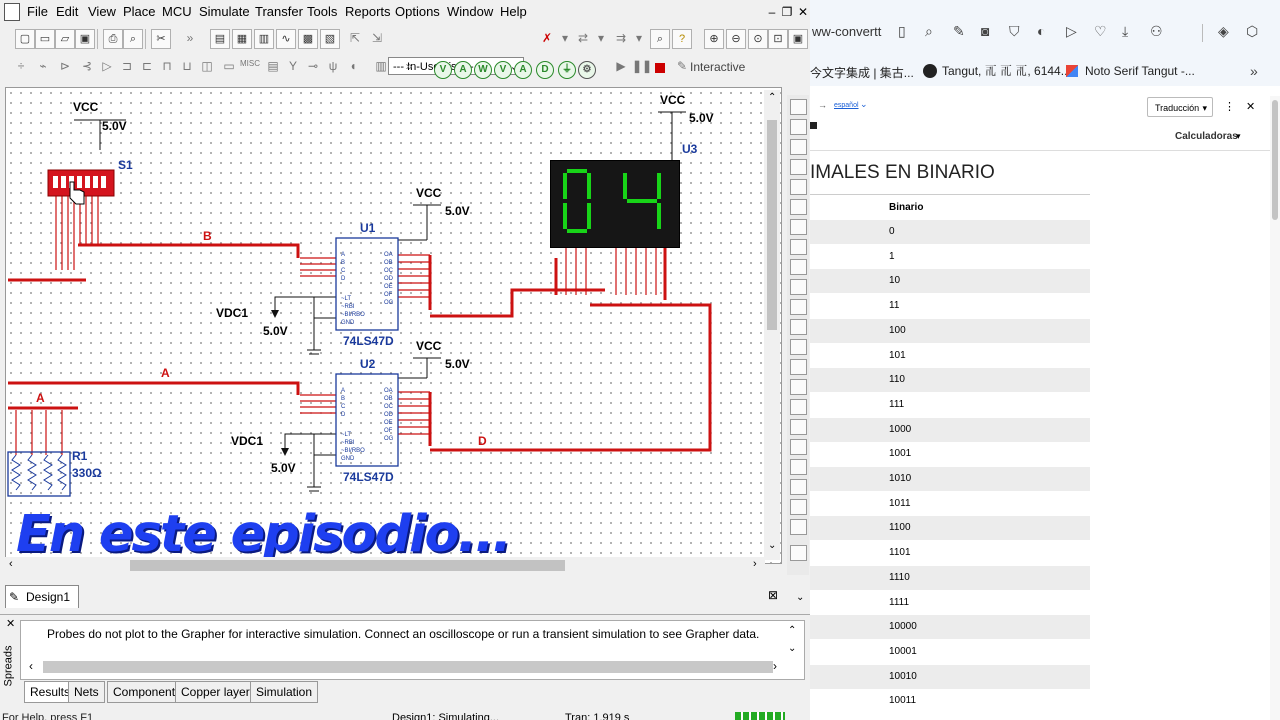 This screenshot has width=1280, height=720. I want to click on scroll-down-icon: ⌄, so click(772, 545).